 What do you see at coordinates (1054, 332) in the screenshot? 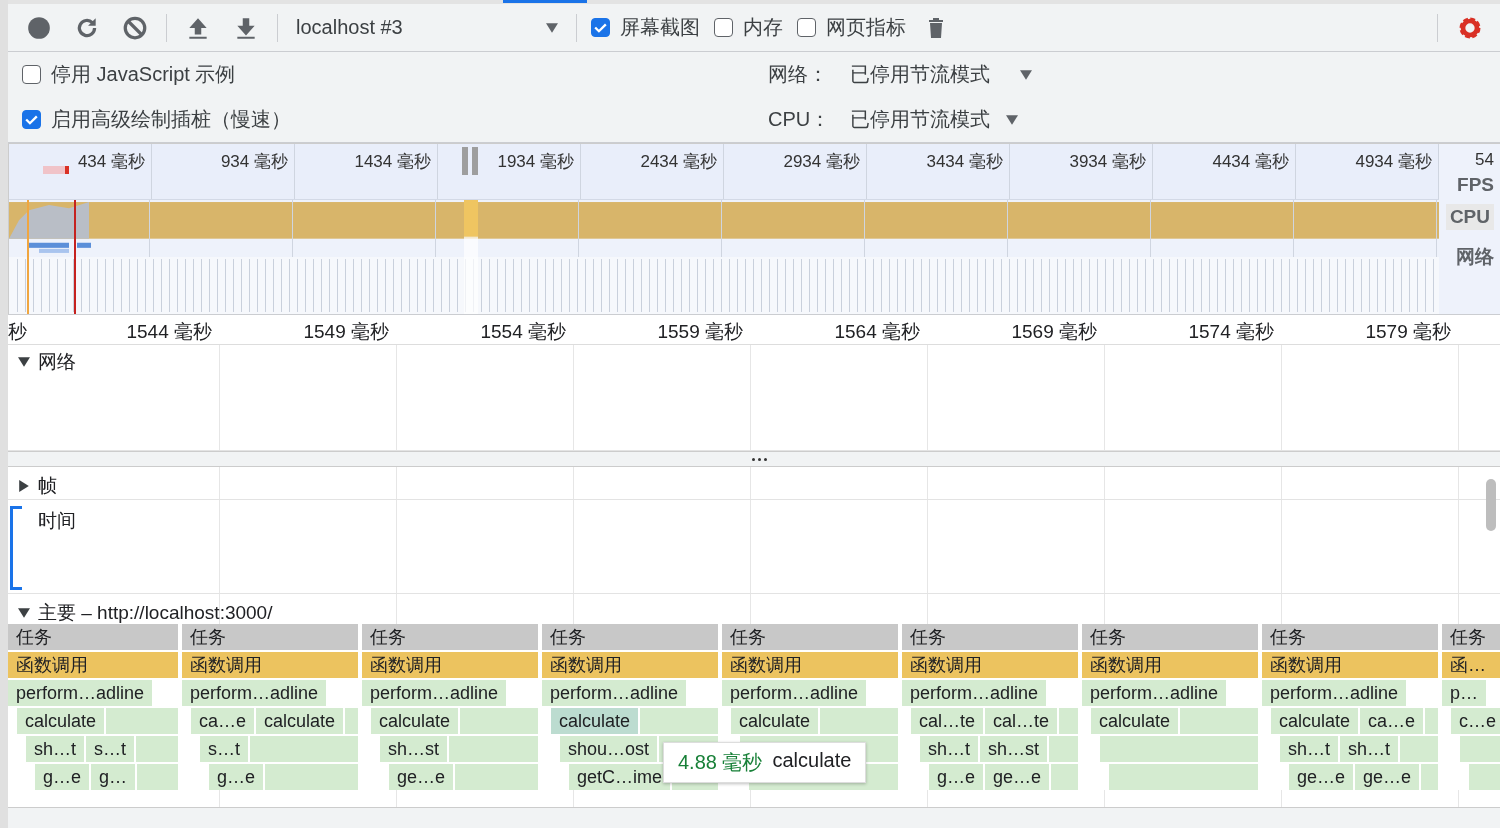
I see `time-label: 1569 毫秒` at bounding box center [1054, 332].